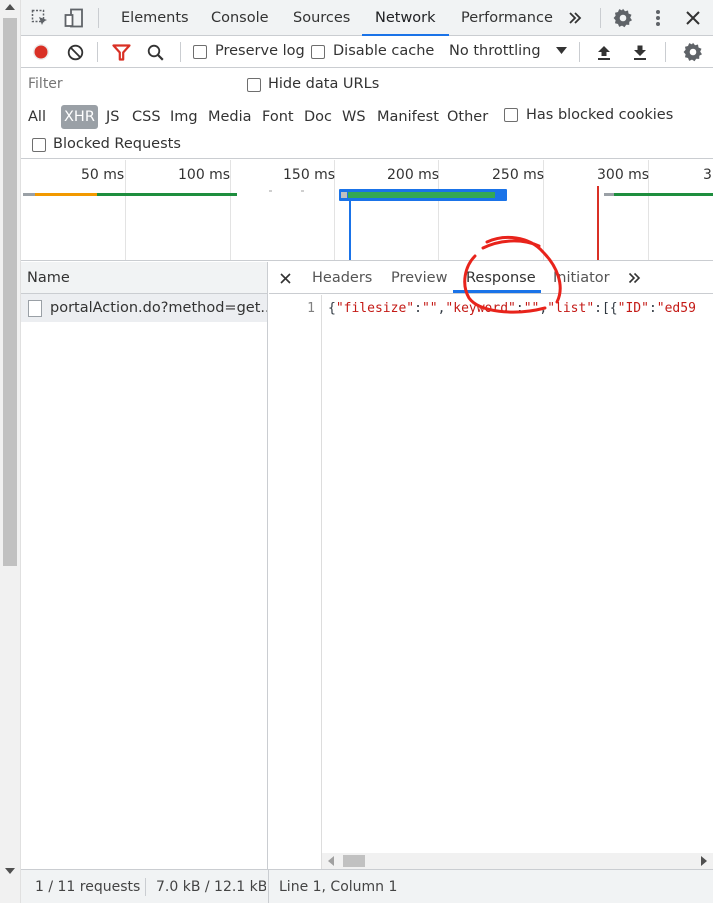 Image resolution: width=713 pixels, height=903 pixels. Describe the element at coordinates (517, 861) in the screenshot. I see `horizontal-scrollbar` at that location.